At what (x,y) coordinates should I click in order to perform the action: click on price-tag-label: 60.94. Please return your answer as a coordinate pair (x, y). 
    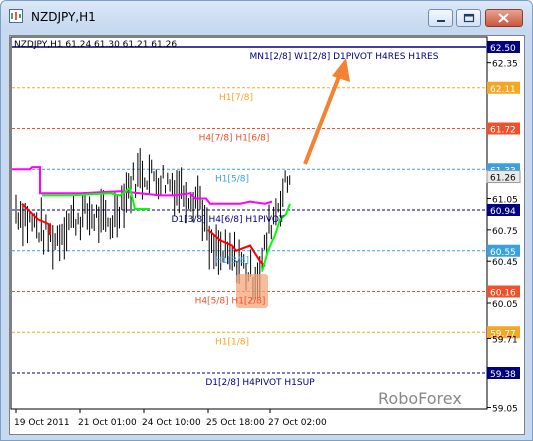
    Looking at the image, I should click on (503, 212).